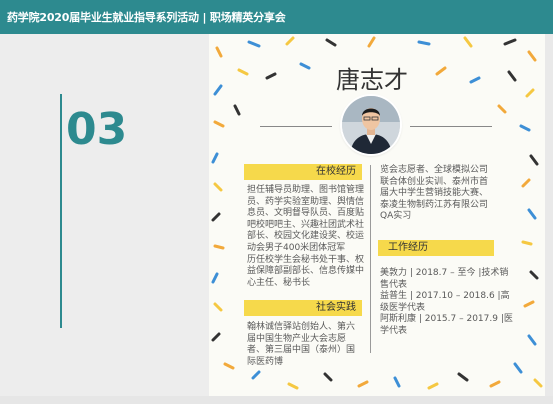  Describe the element at coordinates (303, 172) in the screenshot. I see `section-tag-campus: 在校经历` at that location.